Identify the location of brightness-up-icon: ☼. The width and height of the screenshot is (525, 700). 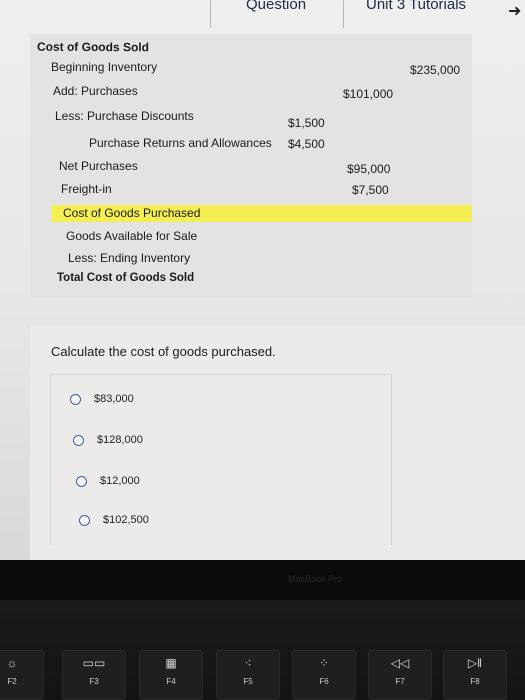
(12, 663).